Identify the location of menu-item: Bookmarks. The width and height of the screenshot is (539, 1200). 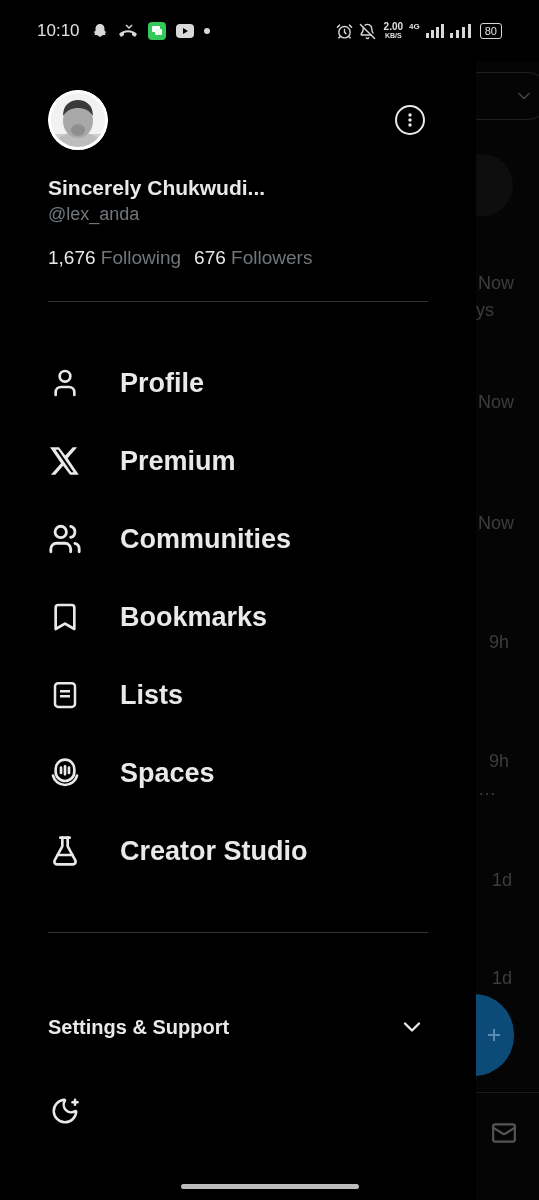
(238, 617).